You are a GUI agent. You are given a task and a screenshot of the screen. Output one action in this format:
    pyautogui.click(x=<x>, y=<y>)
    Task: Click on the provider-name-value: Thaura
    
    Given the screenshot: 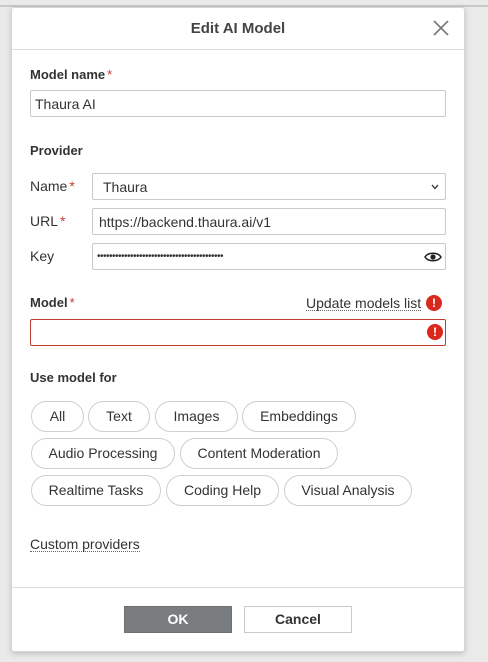 What is the action you would take?
    pyautogui.click(x=125, y=187)
    